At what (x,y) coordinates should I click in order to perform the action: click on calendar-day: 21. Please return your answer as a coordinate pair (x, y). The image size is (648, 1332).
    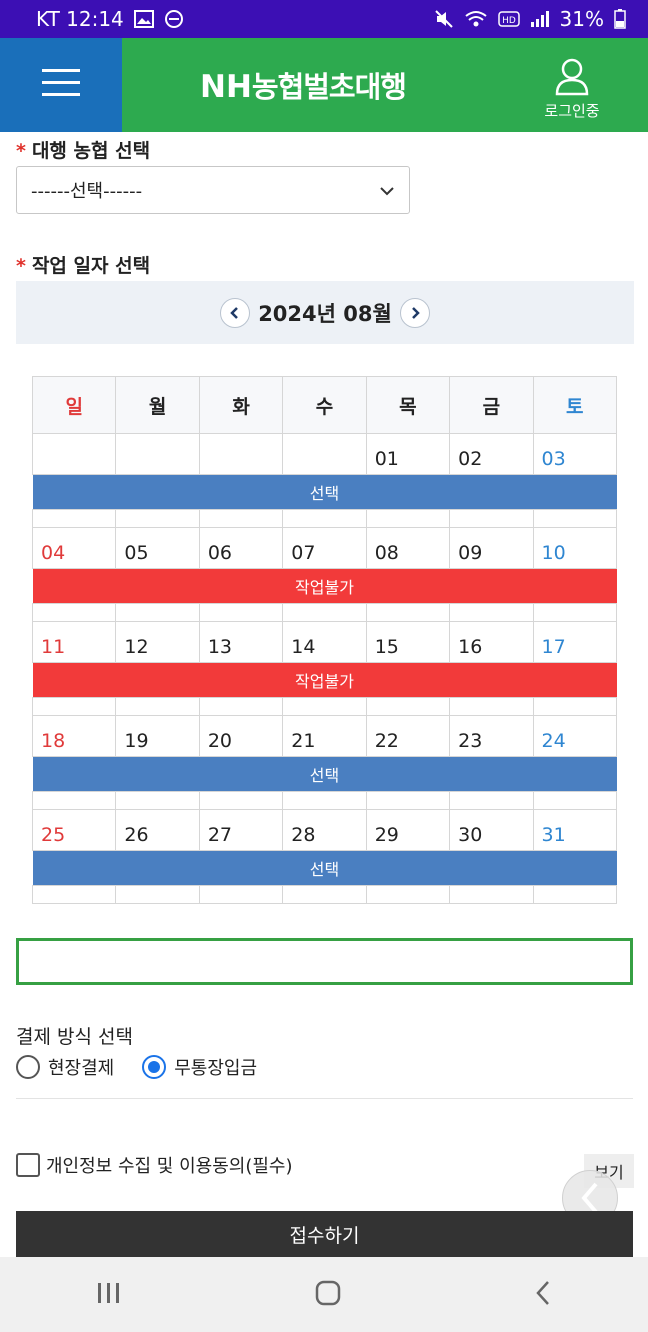
    Looking at the image, I should click on (324, 736).